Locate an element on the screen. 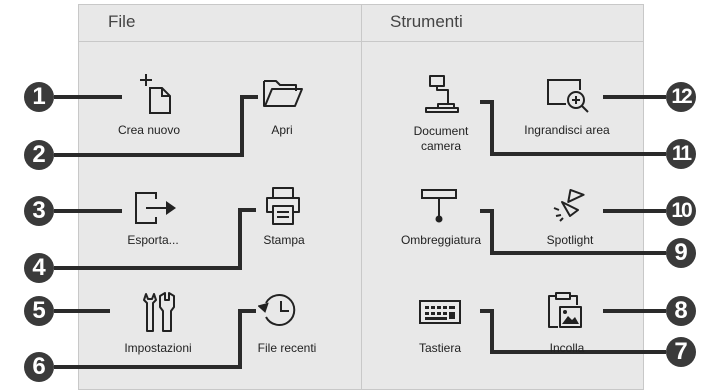 This screenshot has width=702, height=390. callout-10: 10 is located at coordinates (681, 211).